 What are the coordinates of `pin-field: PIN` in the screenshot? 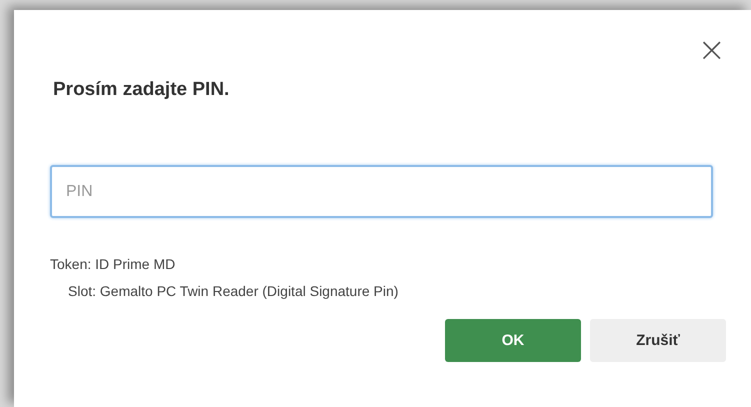 It's located at (381, 191).